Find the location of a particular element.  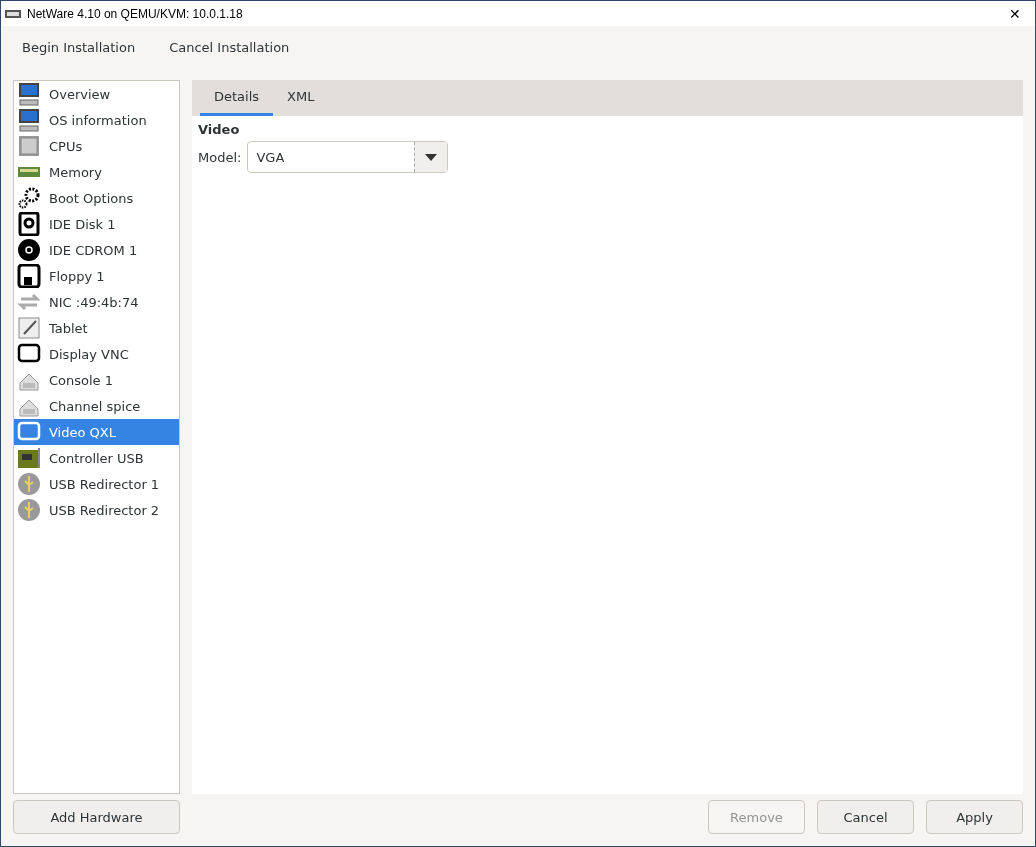

hardware-item: OS information is located at coordinates (96, 120).